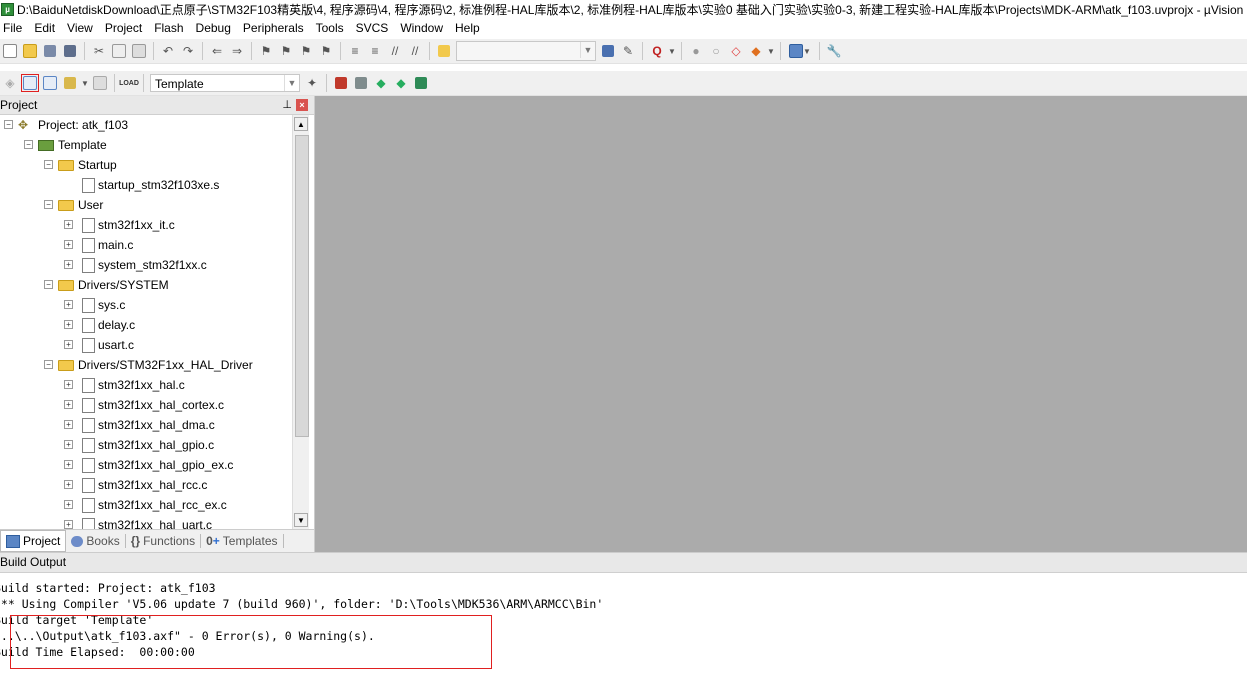  What do you see at coordinates (217, 51) in the screenshot?
I see `navigate-back-icon: ⇐` at bounding box center [217, 51].